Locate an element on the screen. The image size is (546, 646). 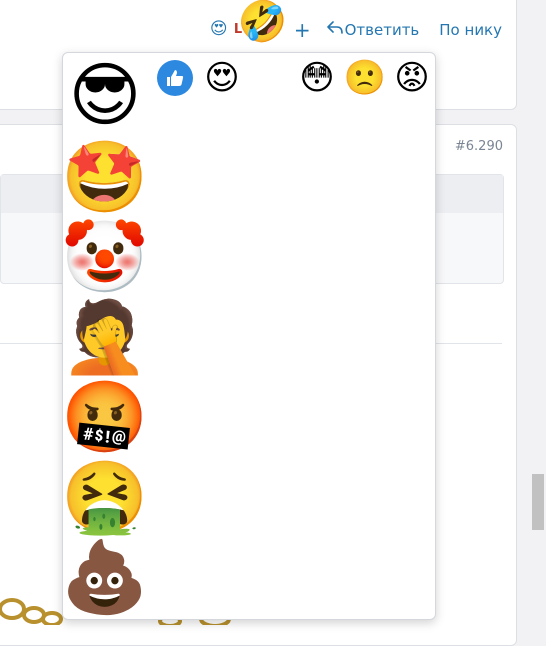
cursing-icon: 🤬 is located at coordinates (105, 417).